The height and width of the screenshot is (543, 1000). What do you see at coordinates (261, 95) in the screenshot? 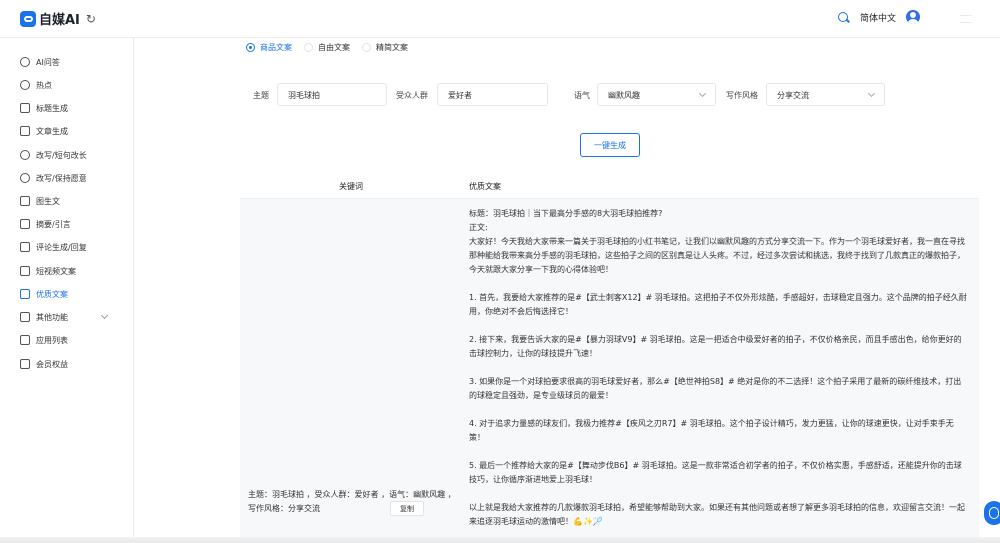
I see `topic-label: 主题` at bounding box center [261, 95].